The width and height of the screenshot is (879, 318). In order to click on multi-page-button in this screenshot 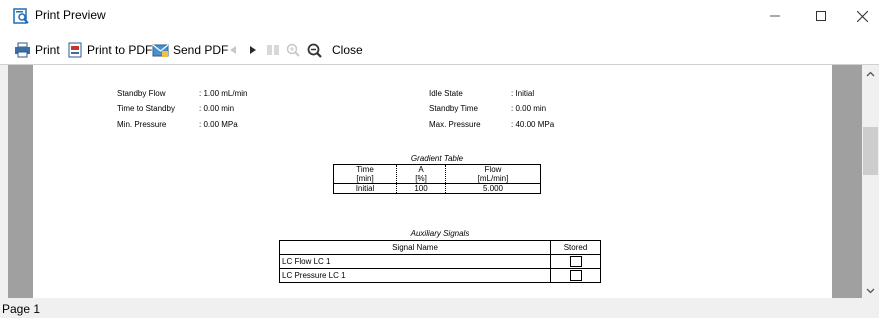, I will do `click(273, 50)`.